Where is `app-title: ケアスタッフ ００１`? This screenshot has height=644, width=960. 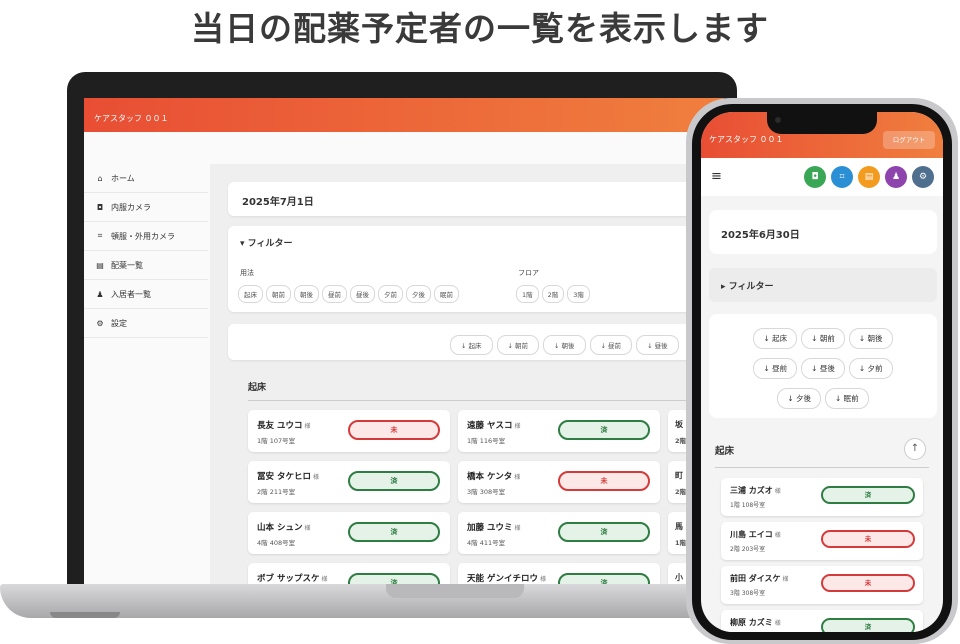
app-title: ケアスタッフ ００１ is located at coordinates (131, 118).